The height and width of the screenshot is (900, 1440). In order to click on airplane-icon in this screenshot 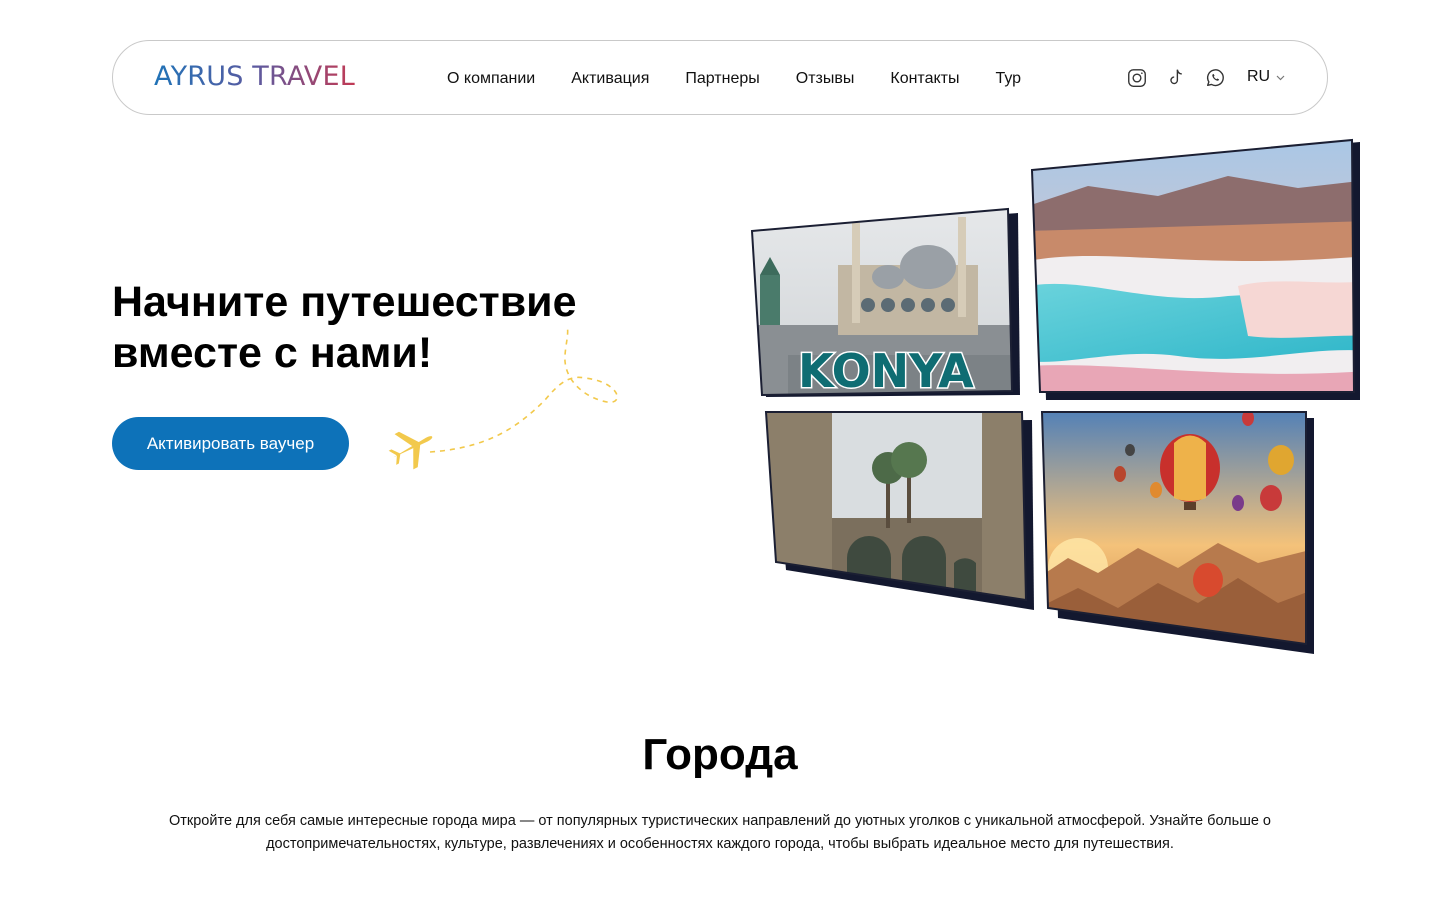, I will do `click(410, 450)`.